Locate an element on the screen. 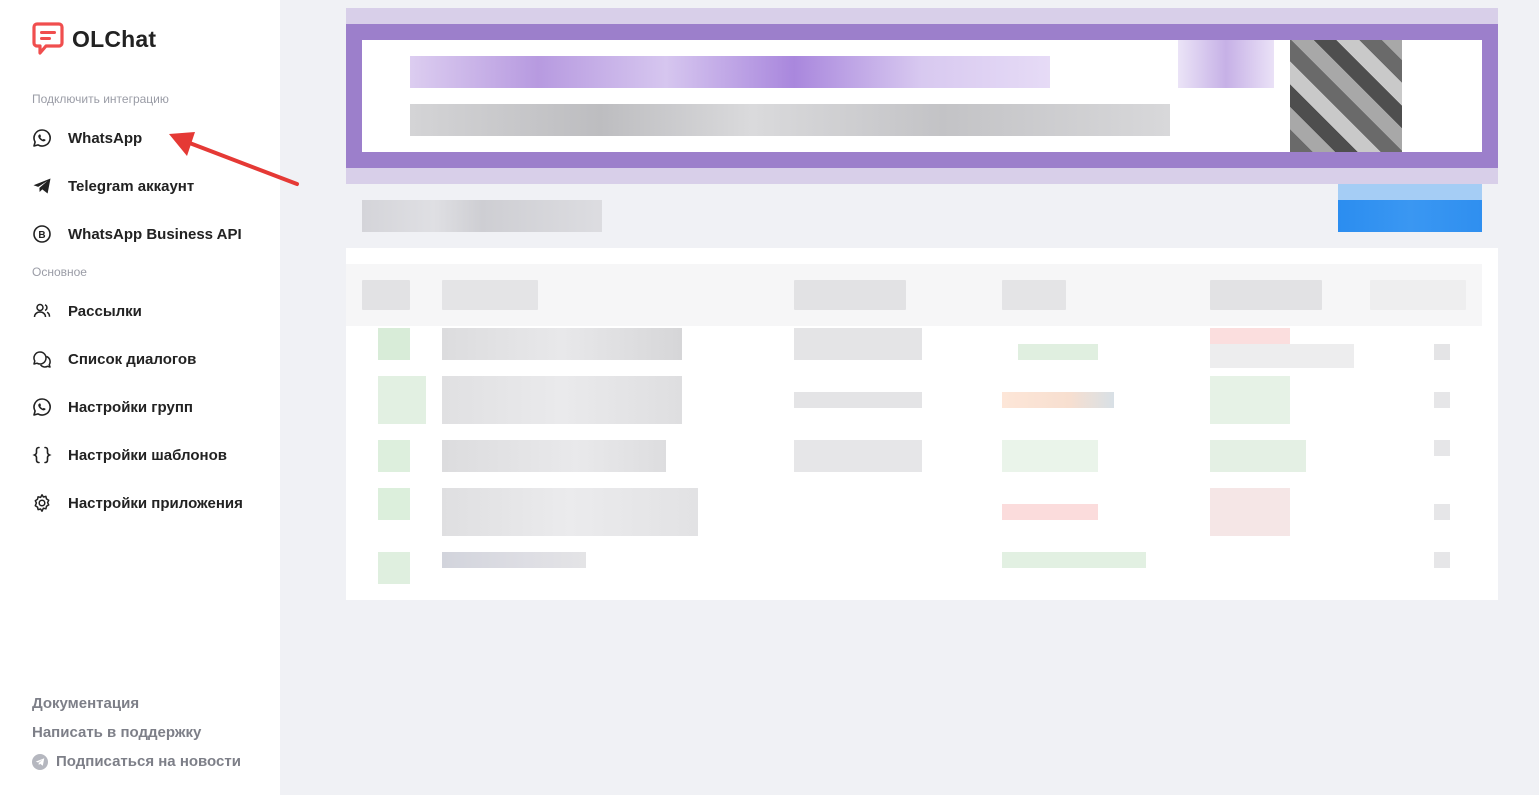 This screenshot has width=1539, height=795. news-subscribe-link: Подписаться на новости is located at coordinates (136, 761).